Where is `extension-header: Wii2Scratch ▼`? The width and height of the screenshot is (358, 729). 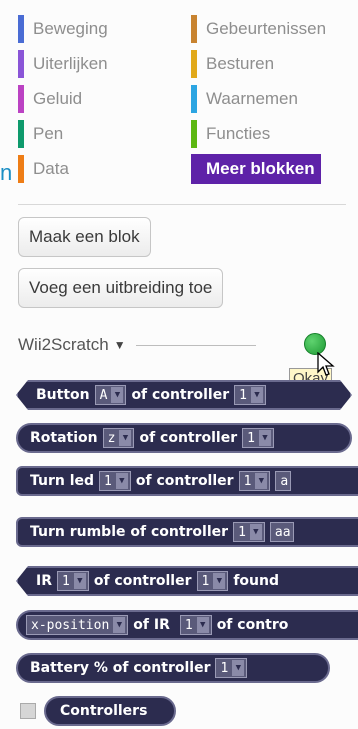 extension-header: Wii2Scratch ▼ is located at coordinates (183, 345).